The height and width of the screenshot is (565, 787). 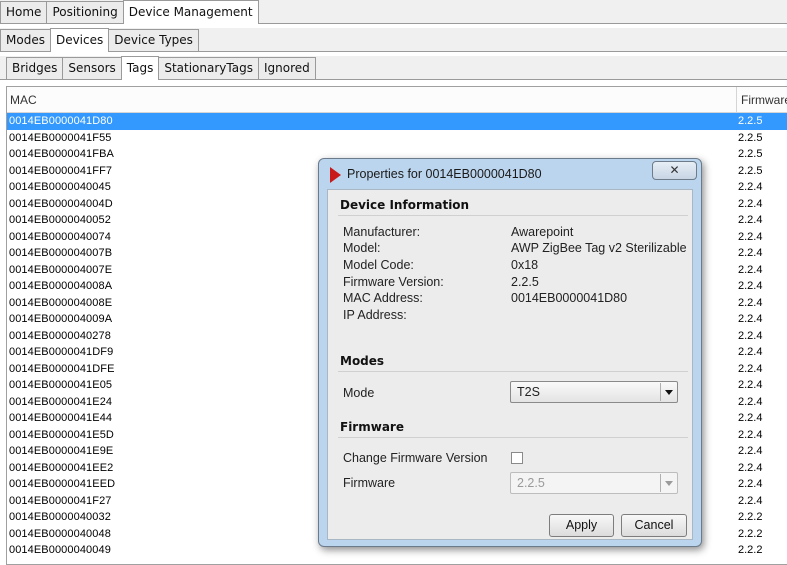 I want to click on tab-sensors: Sensors, so click(x=92, y=68).